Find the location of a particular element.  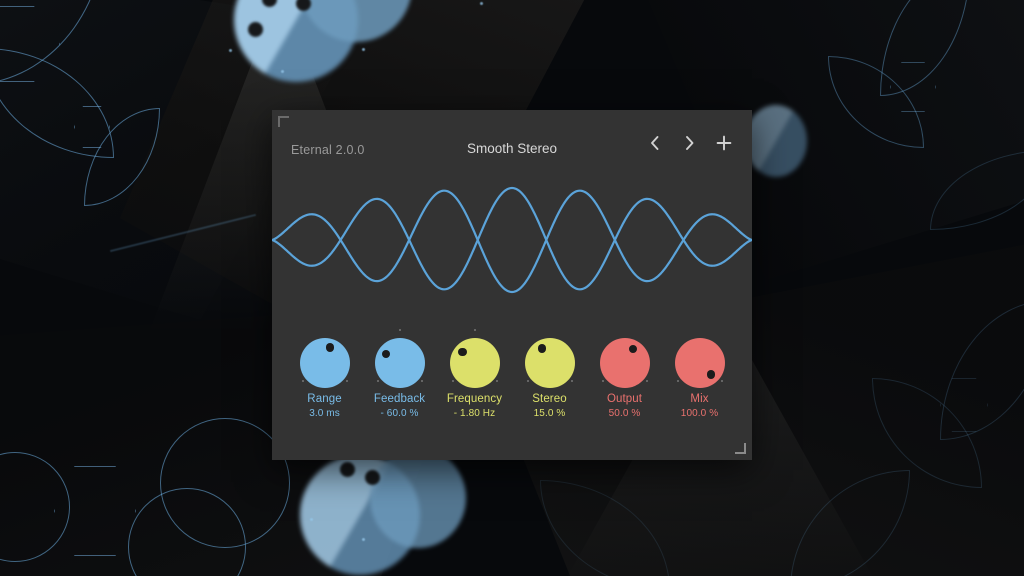

feedback-knob-wrap is located at coordinates (400, 360).